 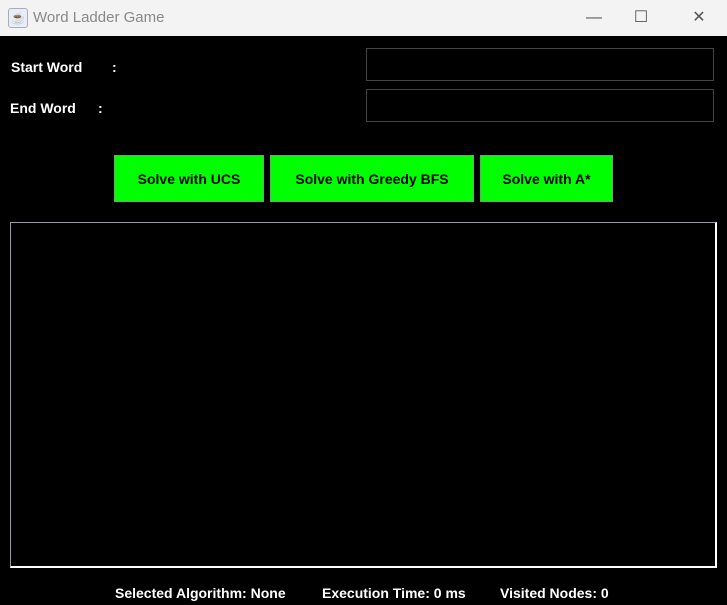 What do you see at coordinates (641, 18) in the screenshot?
I see `maximize-button: ☐` at bounding box center [641, 18].